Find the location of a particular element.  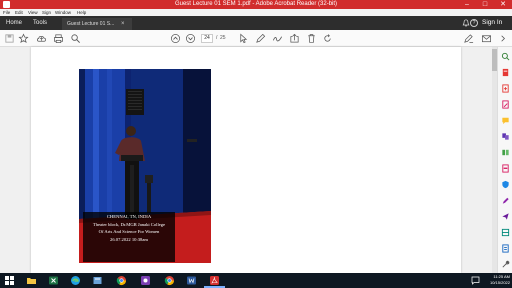

maximize-button: □ is located at coordinates (485, 4).